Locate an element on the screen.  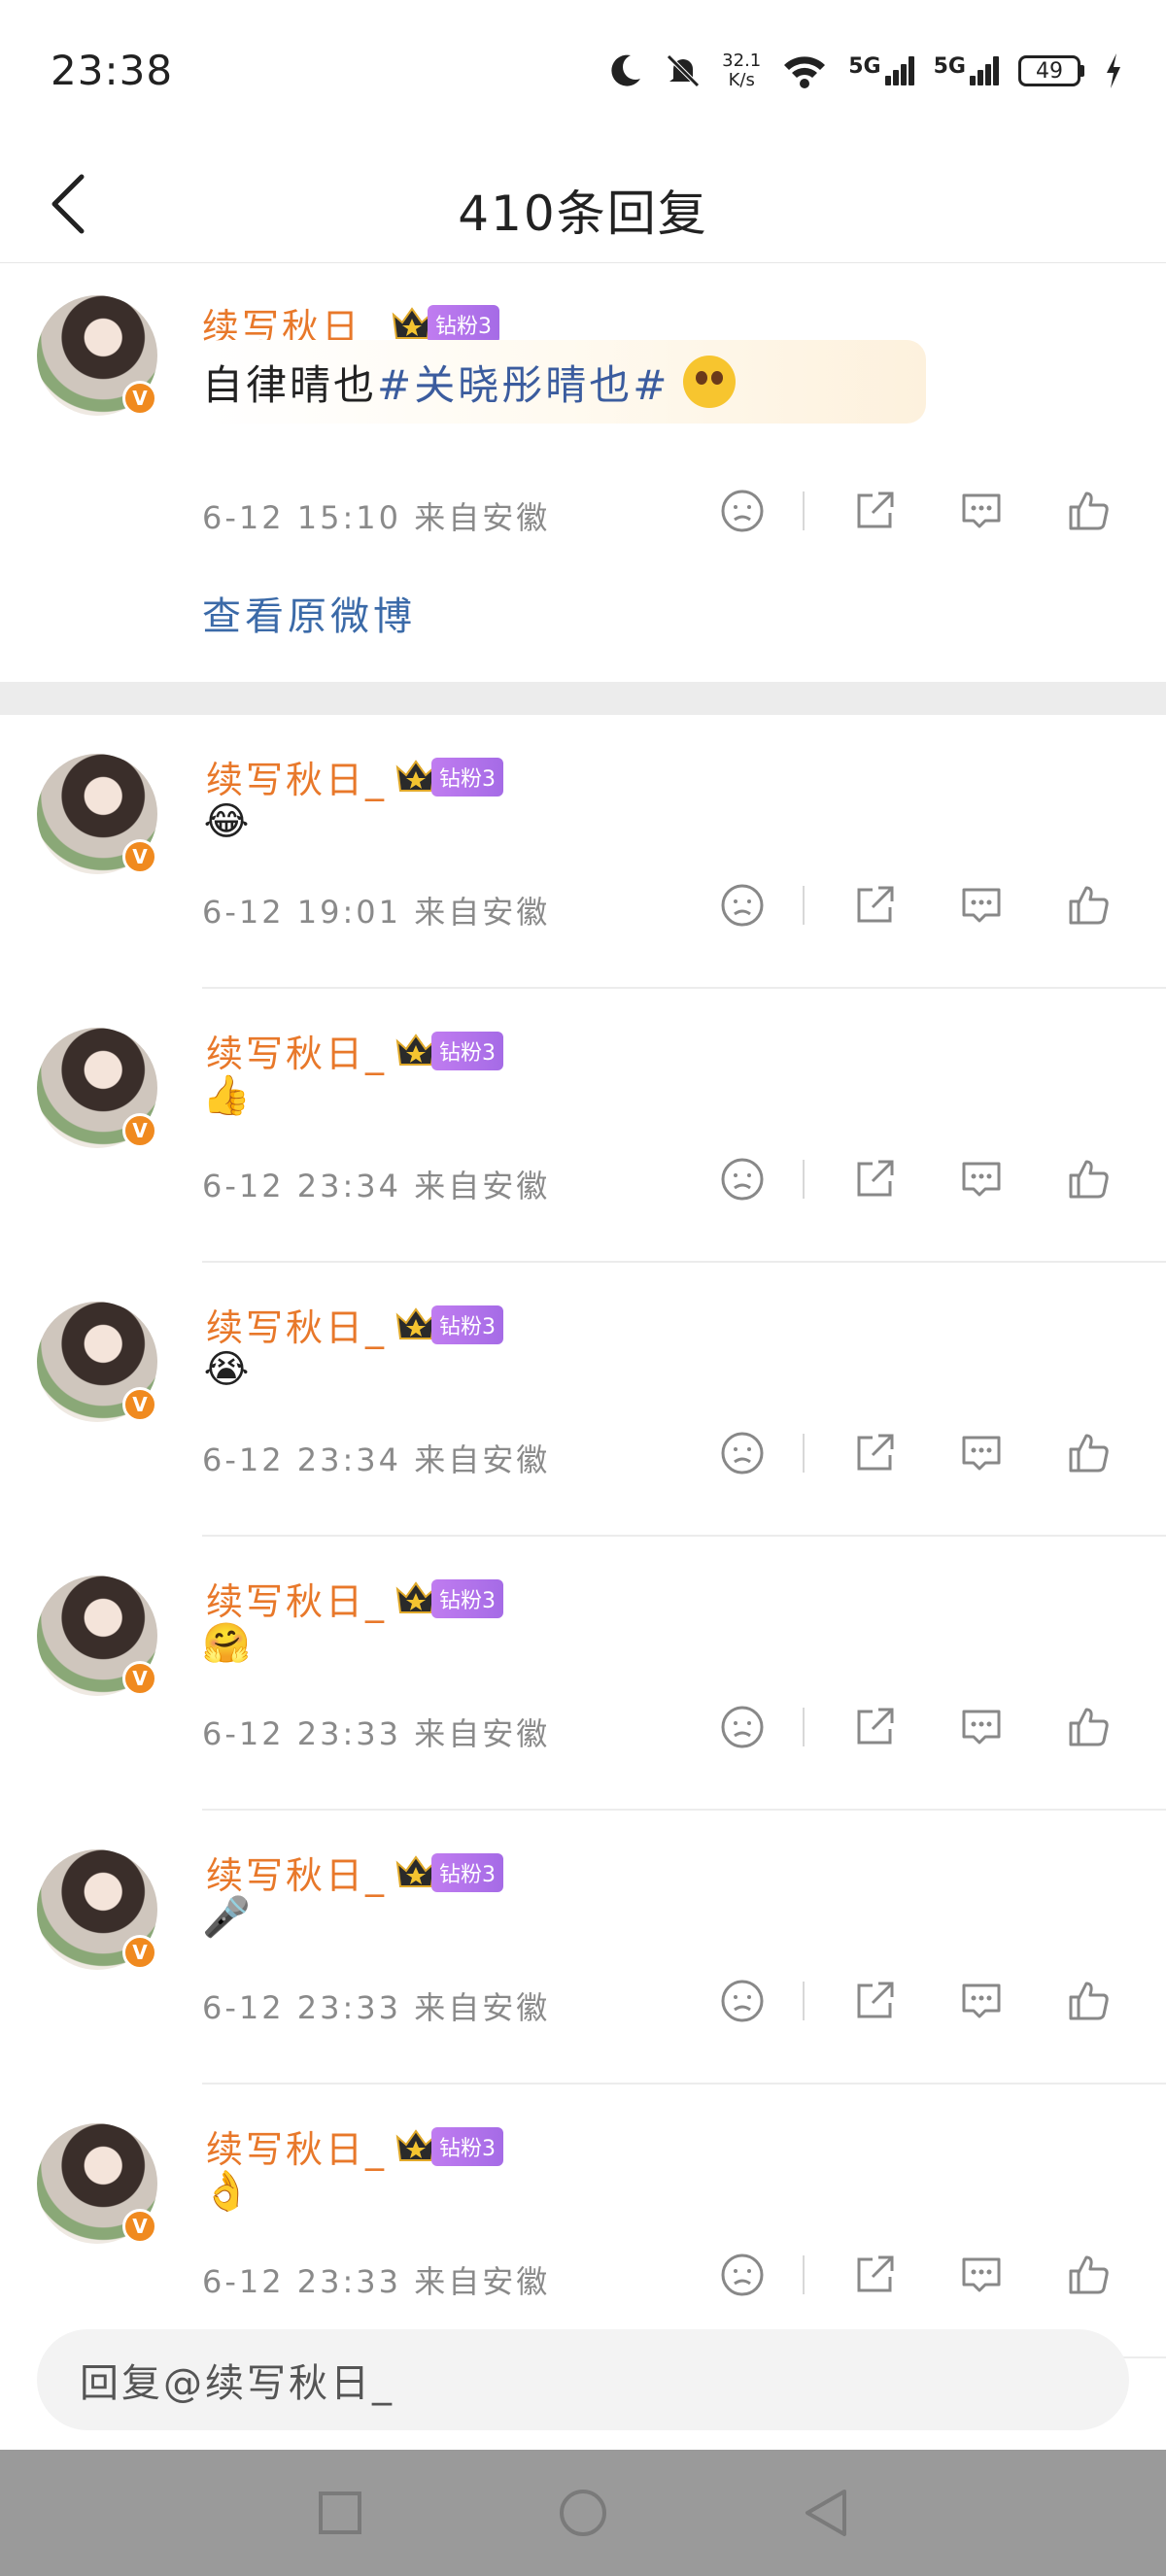
network-speed: 32.1 K/s is located at coordinates (742, 70).